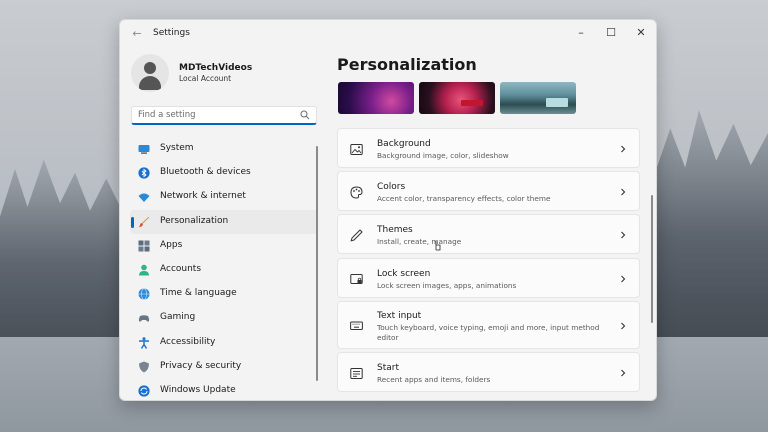 This screenshot has width=768, height=432. What do you see at coordinates (144, 294) in the screenshot?
I see `globe-clock-icon` at bounding box center [144, 294].